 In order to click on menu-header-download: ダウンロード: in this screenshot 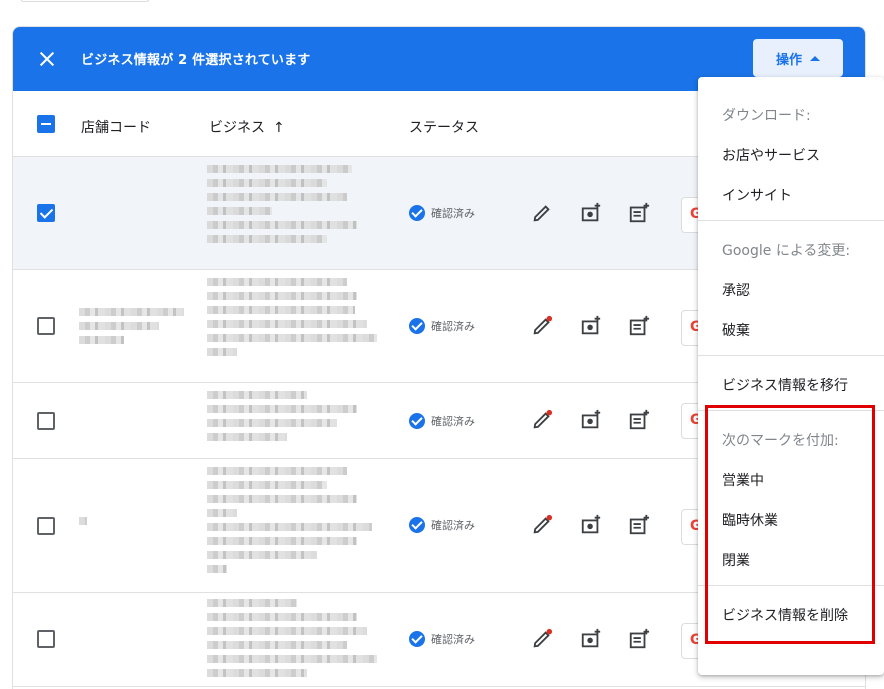, I will do `click(766, 116)`.